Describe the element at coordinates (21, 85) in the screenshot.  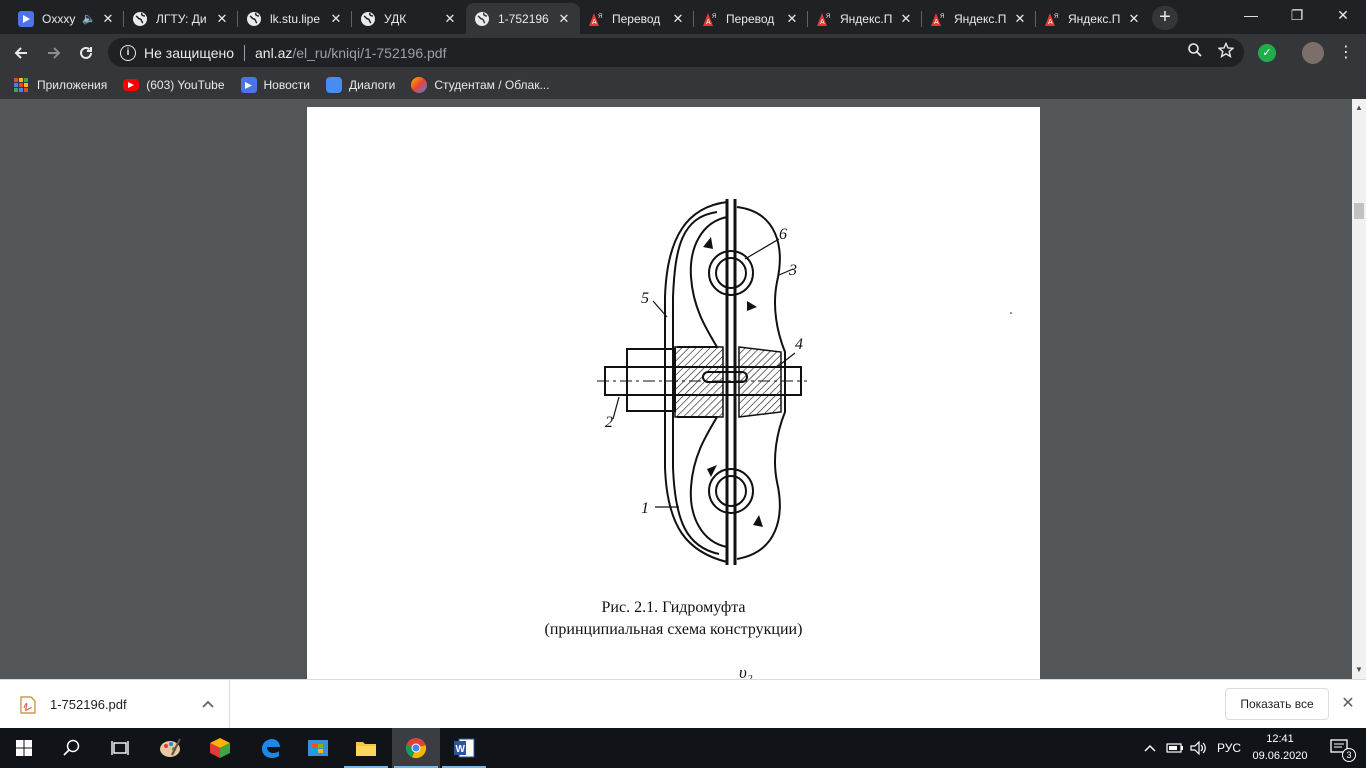
I see `apps-icon` at that location.